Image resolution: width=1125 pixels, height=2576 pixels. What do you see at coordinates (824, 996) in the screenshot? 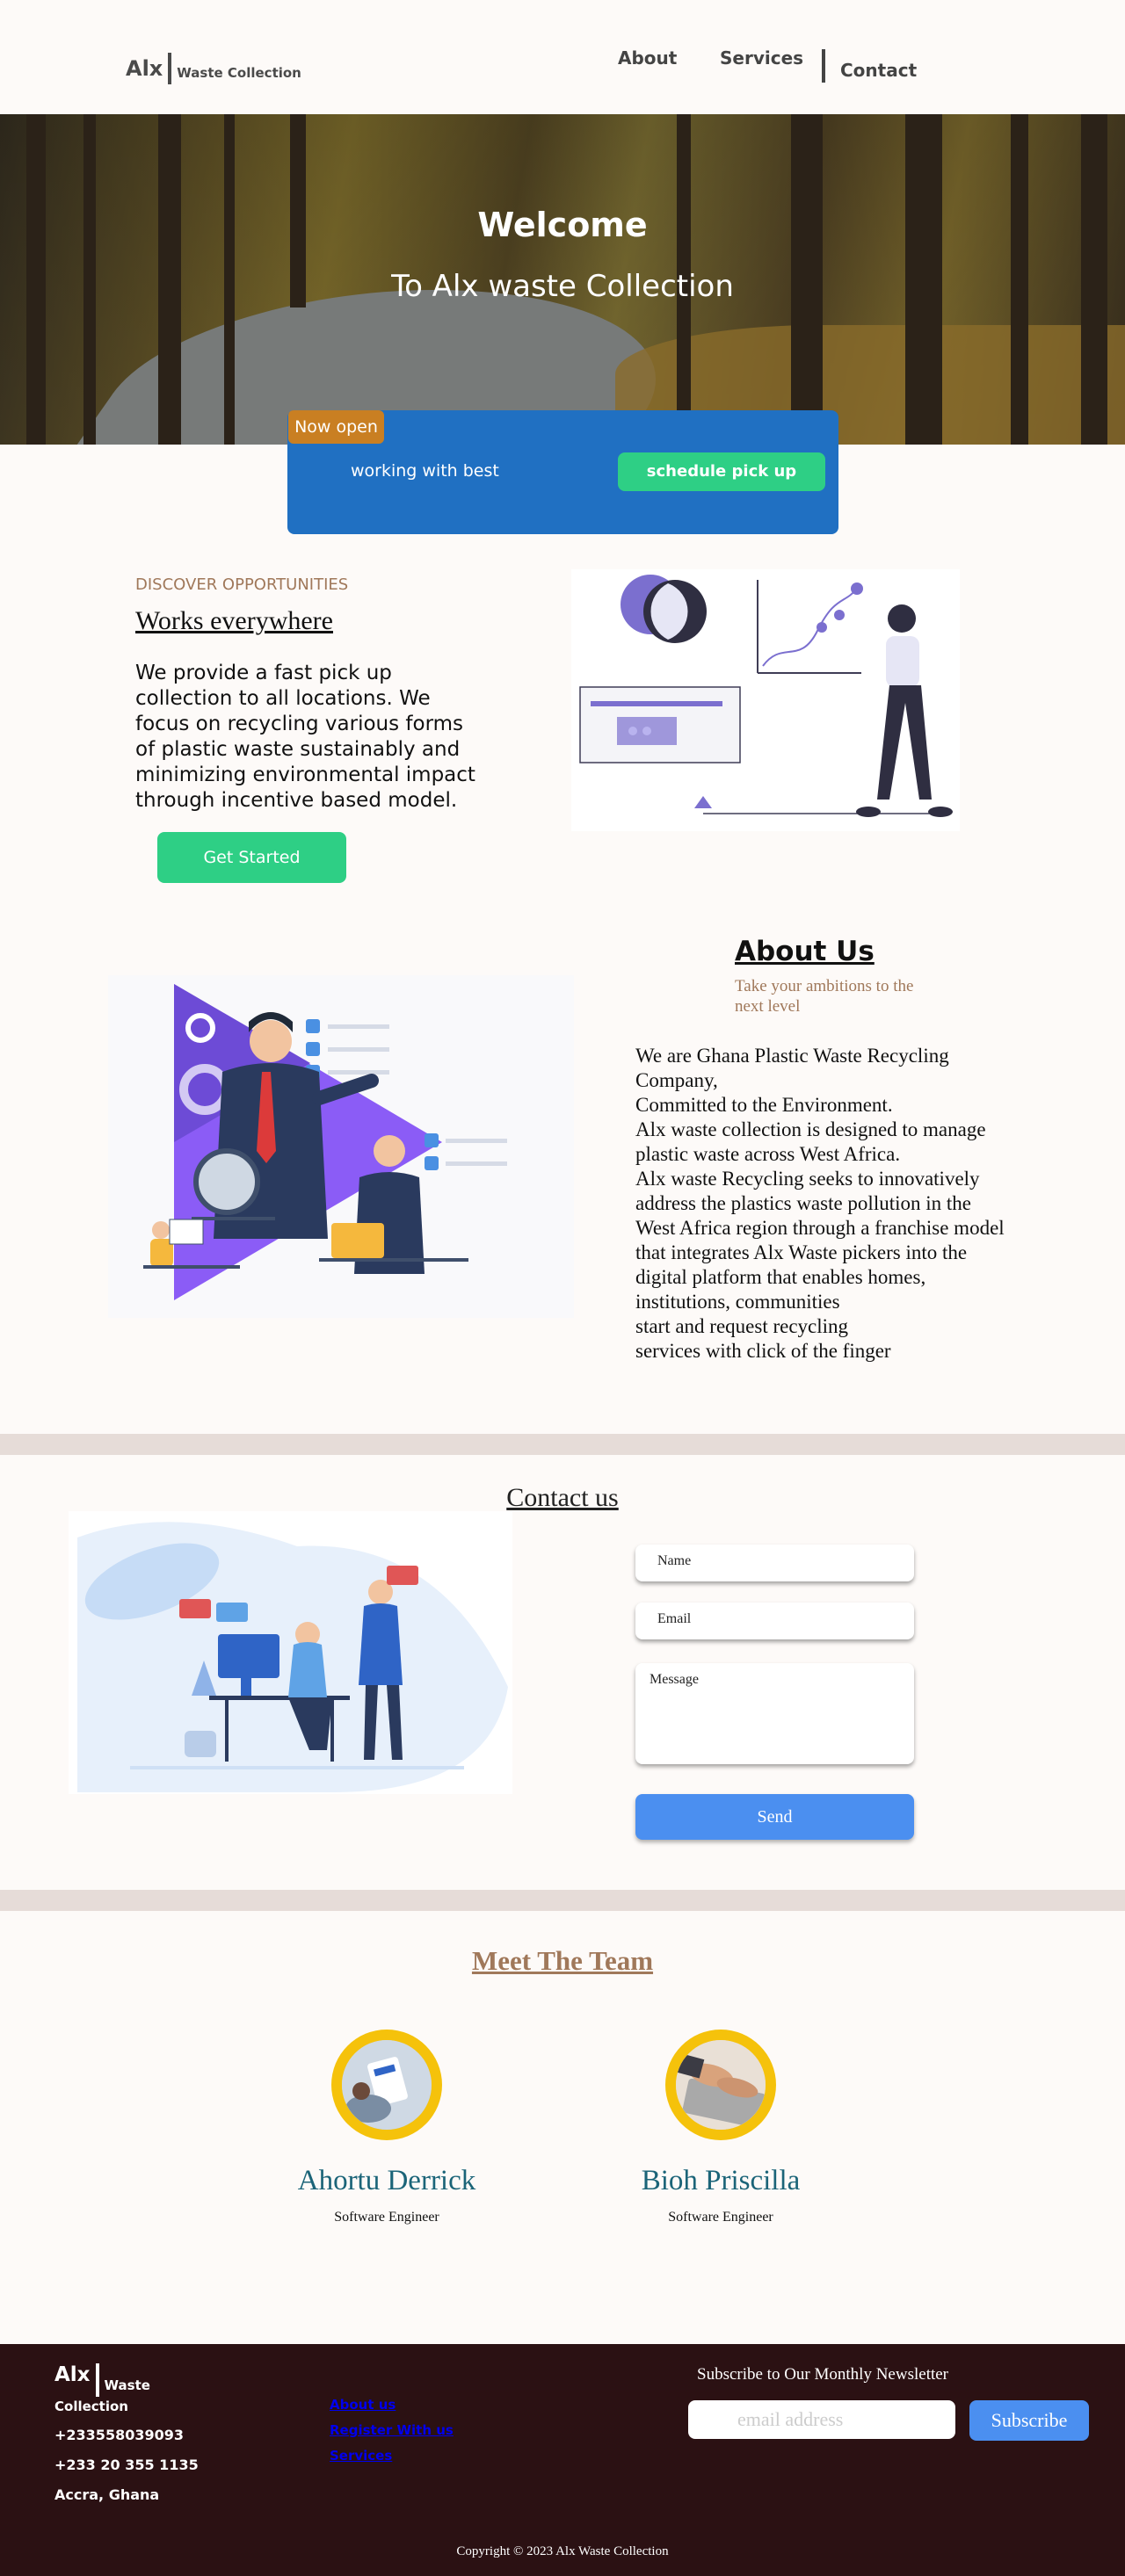
I see `about-subtitle: Take your ambitions to the next level` at bounding box center [824, 996].